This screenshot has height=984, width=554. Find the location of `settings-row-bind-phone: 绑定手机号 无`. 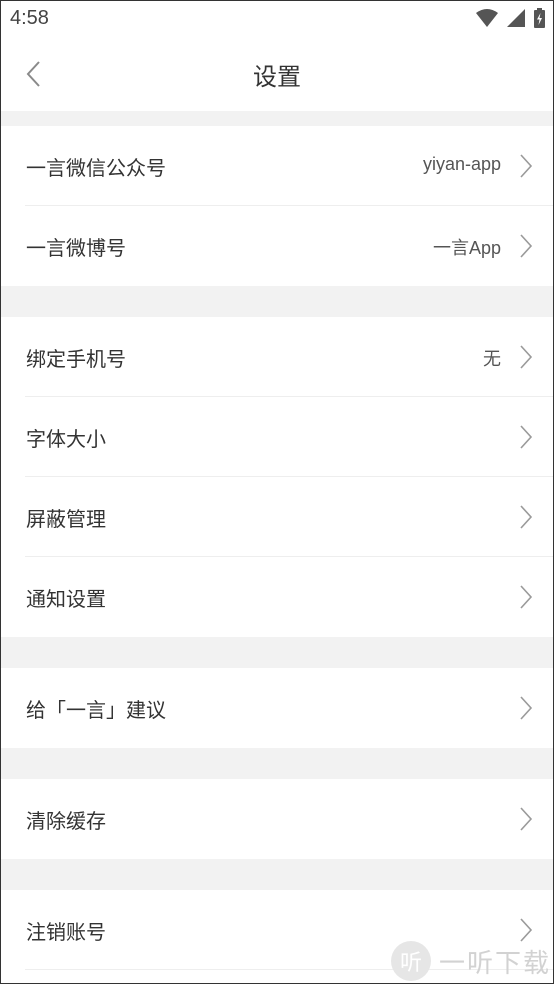

settings-row-bind-phone: 绑定手机号 无 is located at coordinates (277, 357).